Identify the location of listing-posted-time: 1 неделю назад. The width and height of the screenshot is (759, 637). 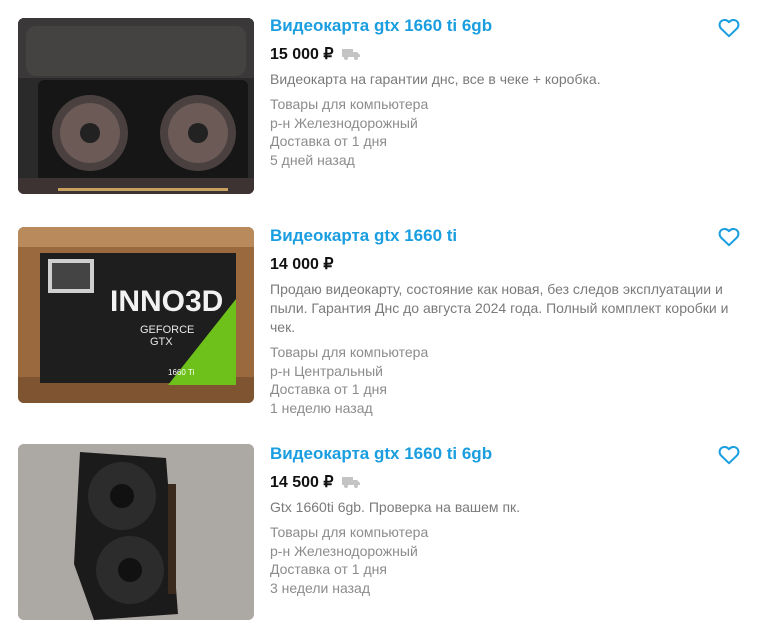
(321, 408).